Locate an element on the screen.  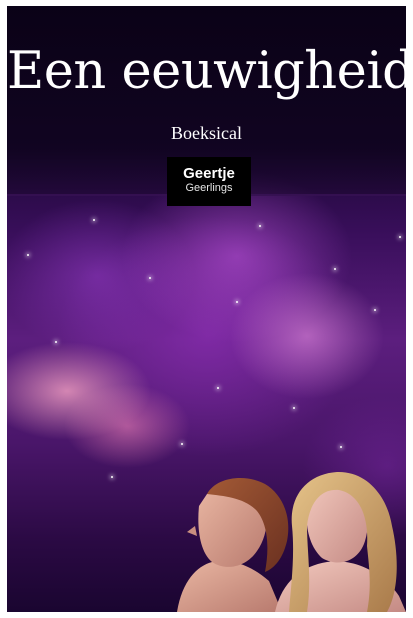
publisher-name-line1: Geertje is located at coordinates (209, 173).